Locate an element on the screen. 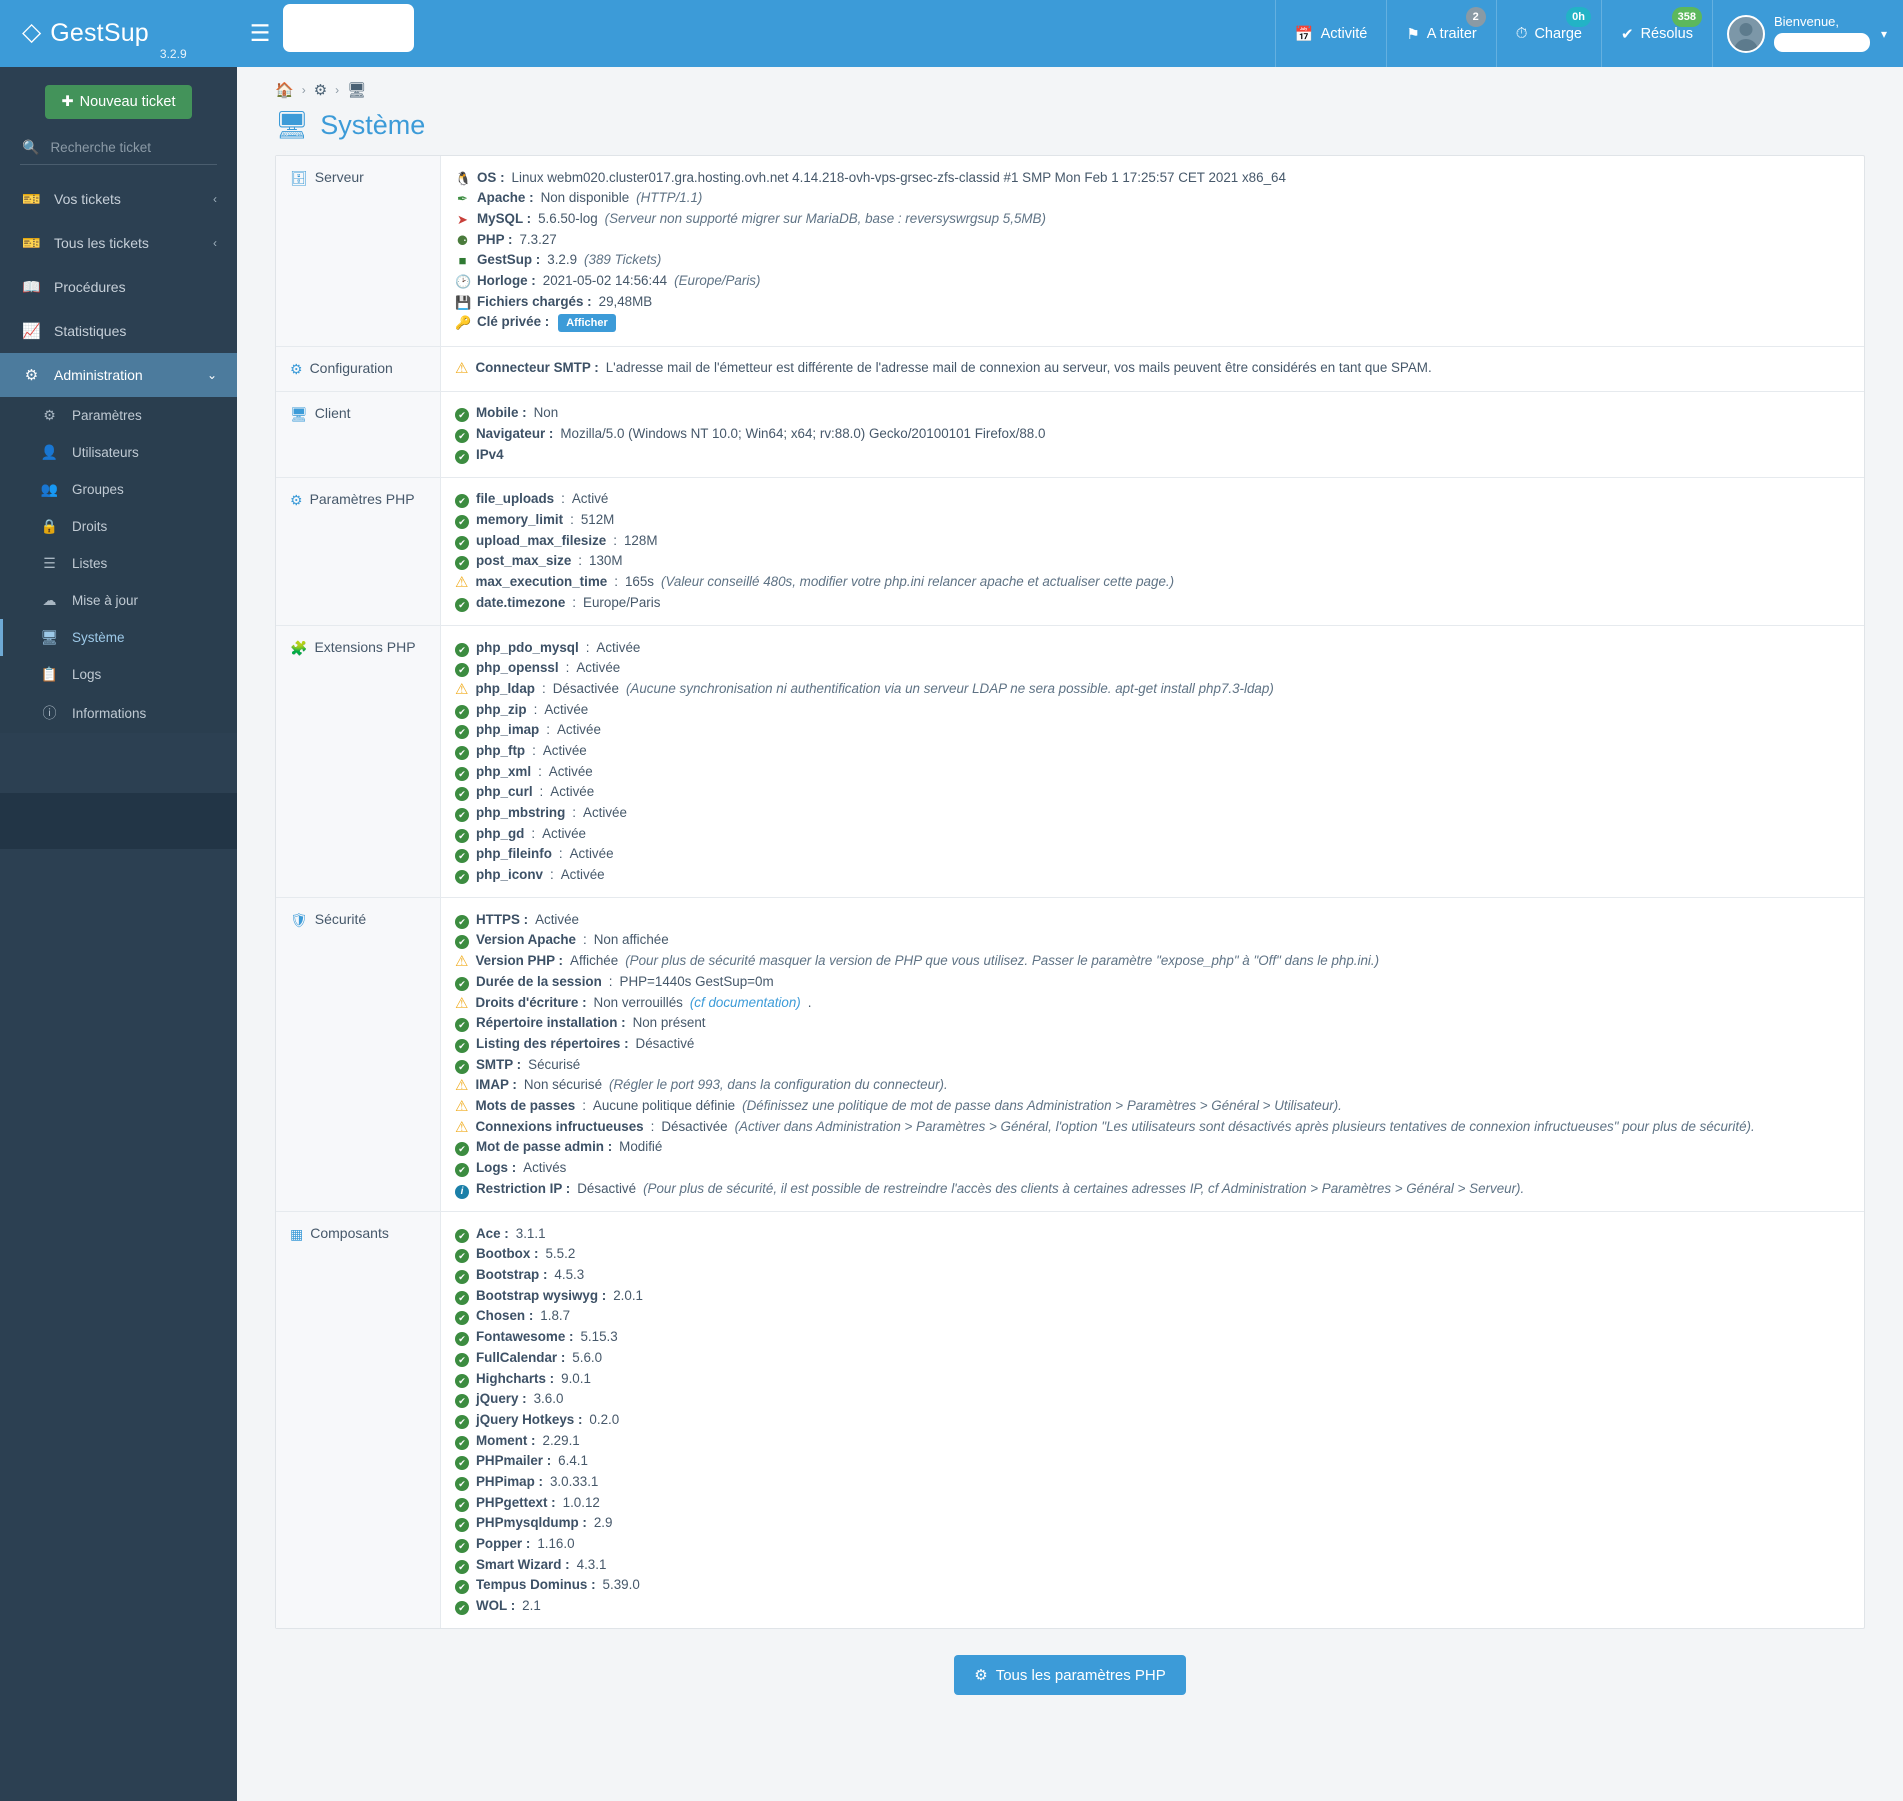 This screenshot has width=1903, height=1801. line-label: jQuery Hotkeys : is located at coordinates (529, 1419).